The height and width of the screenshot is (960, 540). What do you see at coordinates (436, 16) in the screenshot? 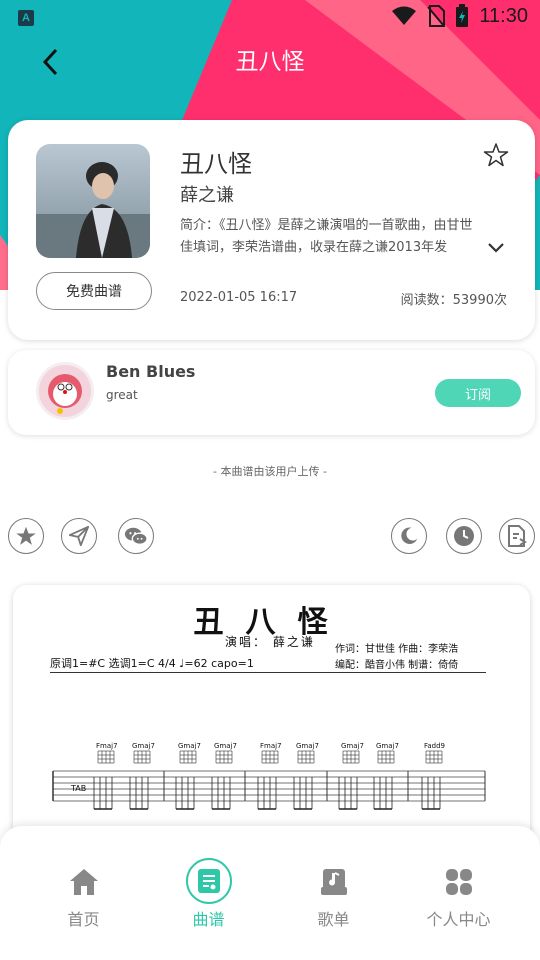
I see `no-sim-icon` at bounding box center [436, 16].